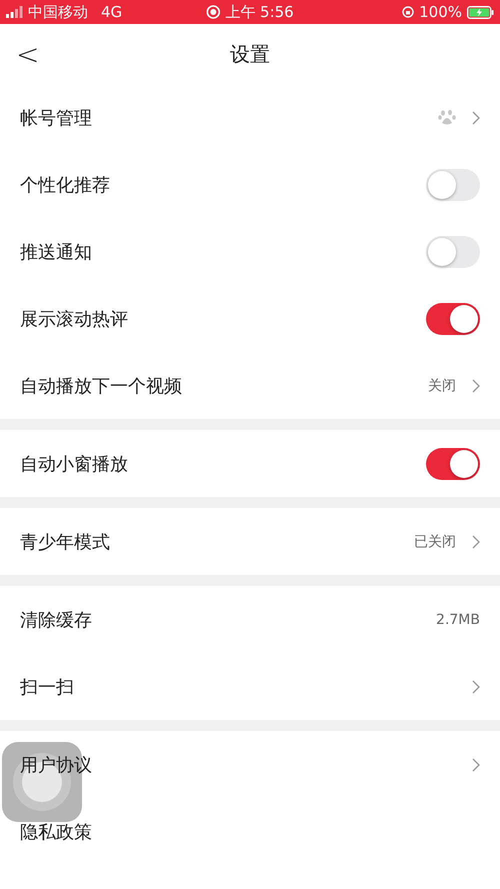 This screenshot has width=500, height=889. Describe the element at coordinates (250, 117) in the screenshot. I see `settings-row: 帐号管理` at that location.